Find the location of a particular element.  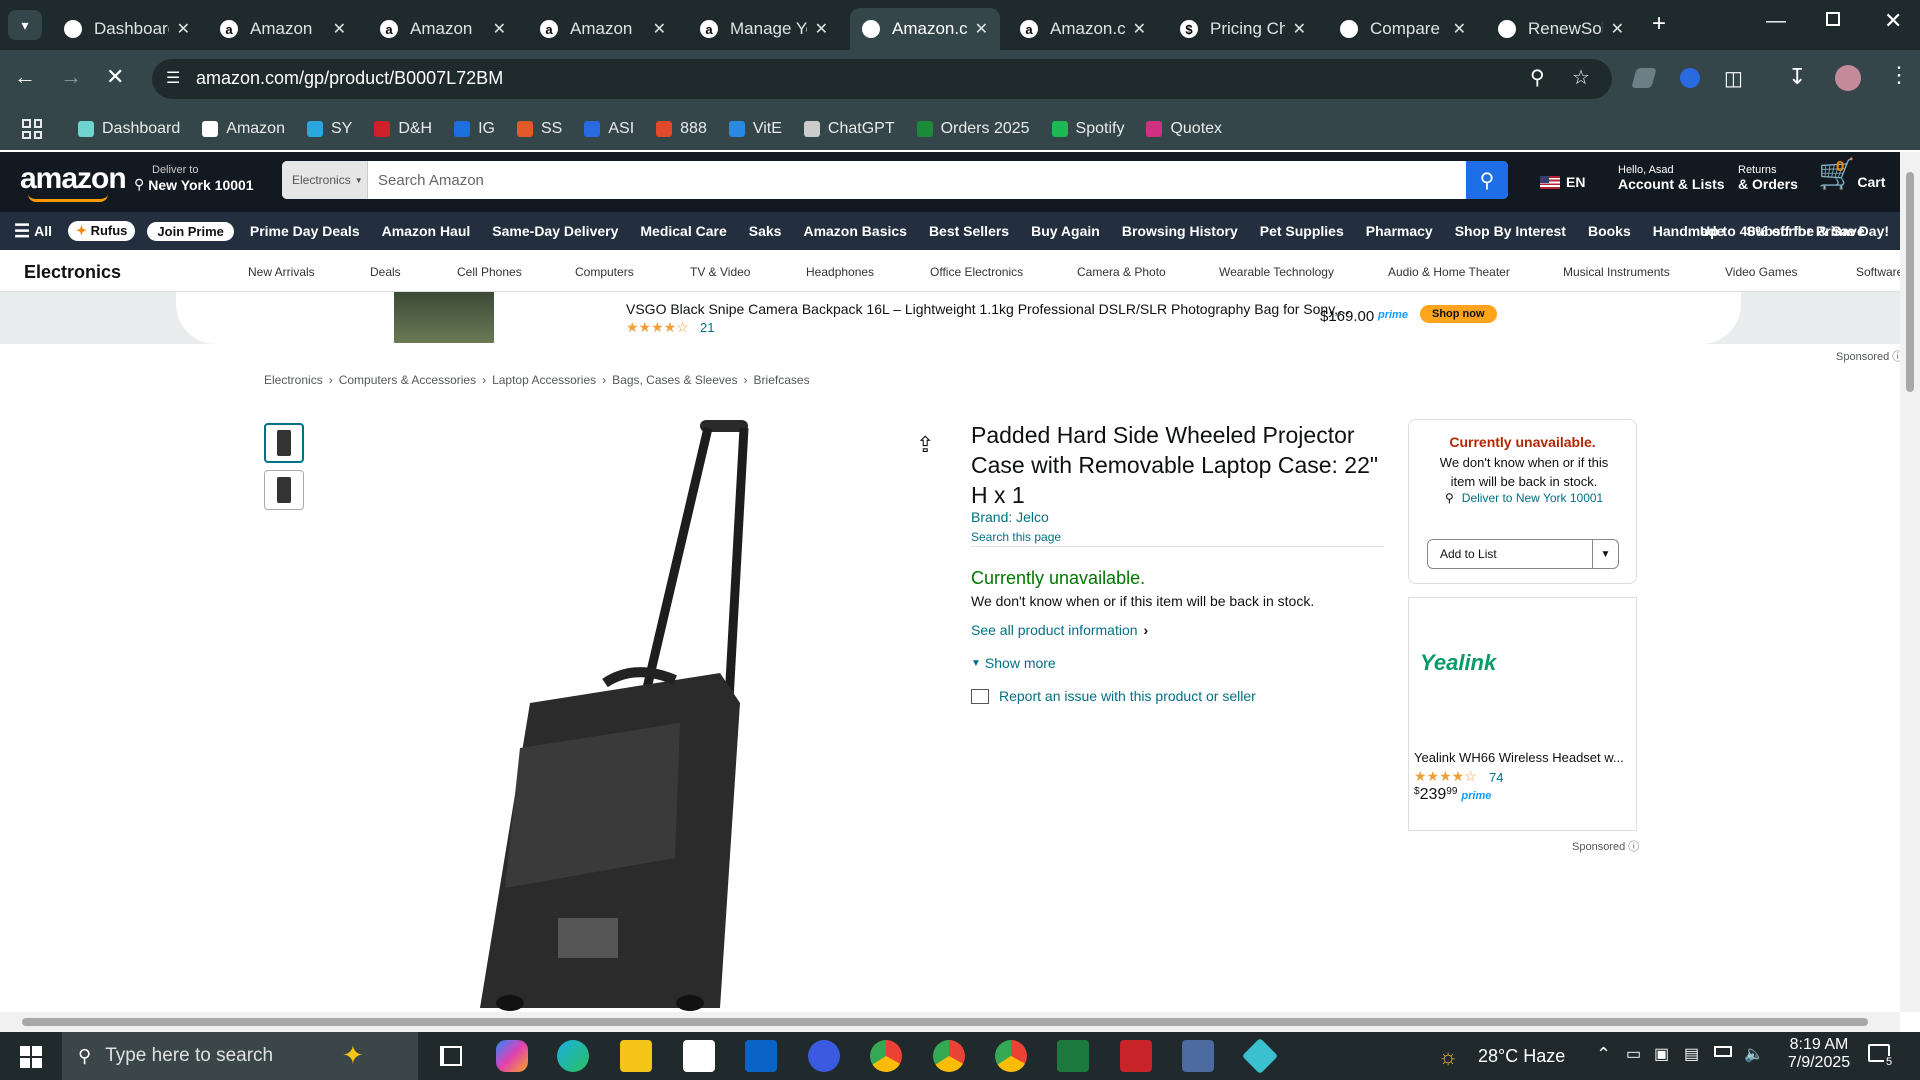

ad-banner-reviews: 21 is located at coordinates (707, 327).